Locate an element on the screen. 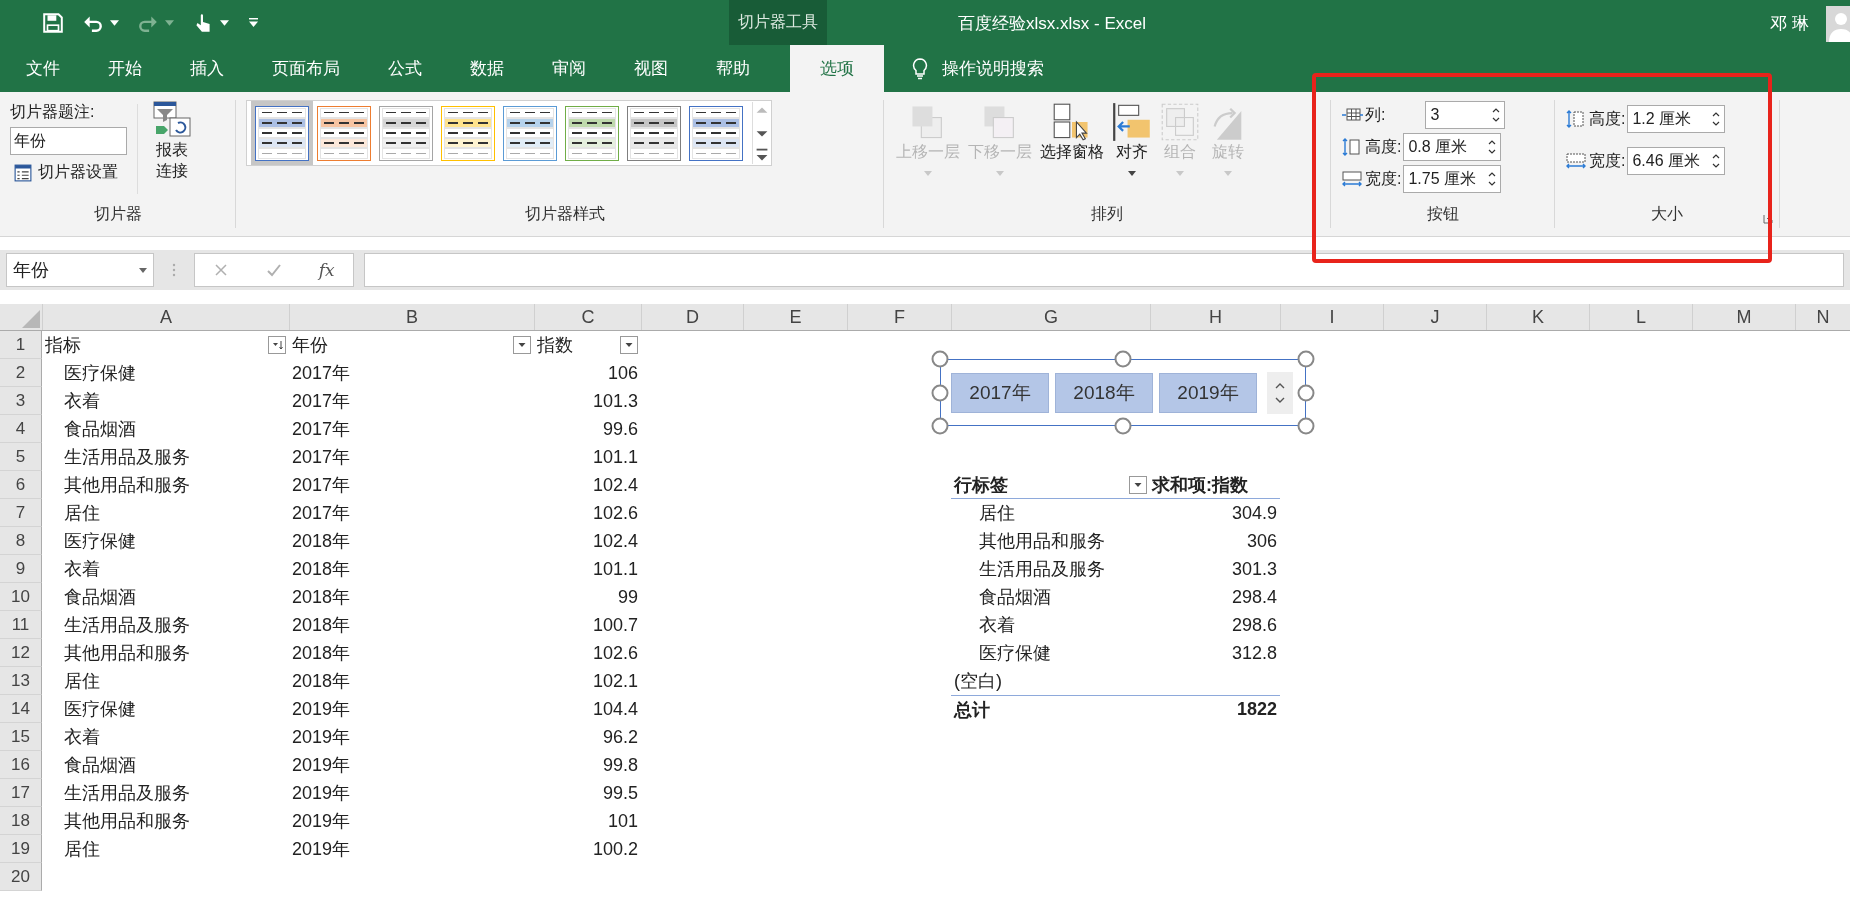  column-header: M is located at coordinates (1743, 317).